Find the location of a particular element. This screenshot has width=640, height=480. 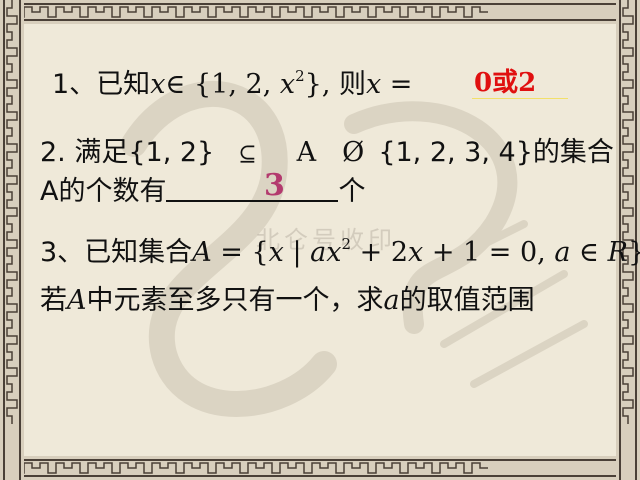

variable-x: x is located at coordinates (158, 84).